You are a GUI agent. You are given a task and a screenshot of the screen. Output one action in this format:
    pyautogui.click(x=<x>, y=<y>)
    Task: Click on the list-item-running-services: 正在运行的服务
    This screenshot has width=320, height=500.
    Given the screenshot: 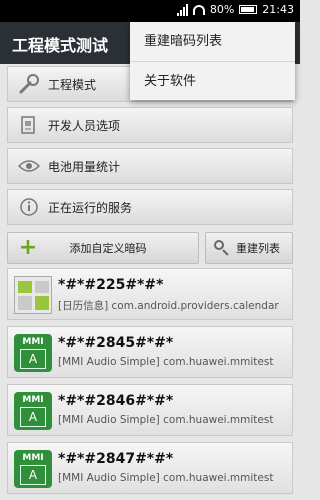 What is the action you would take?
    pyautogui.click(x=150, y=207)
    